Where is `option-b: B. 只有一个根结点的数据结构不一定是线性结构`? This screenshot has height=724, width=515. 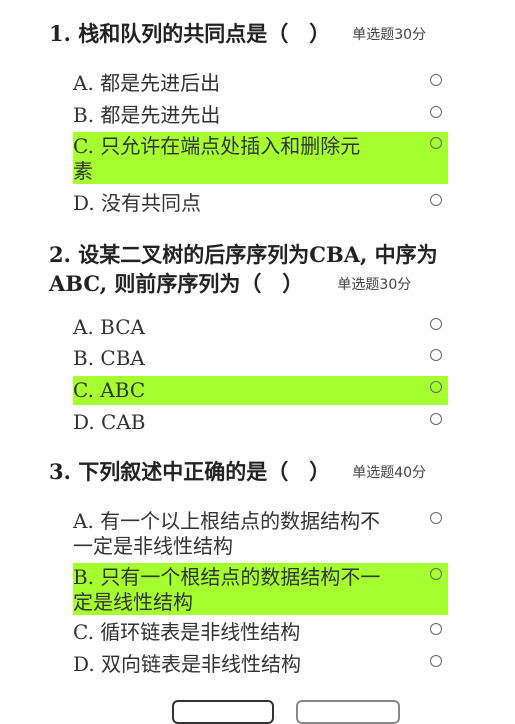
option-b: B. 只有一个根结点的数据结构不一定是线性结构 is located at coordinates (260, 589).